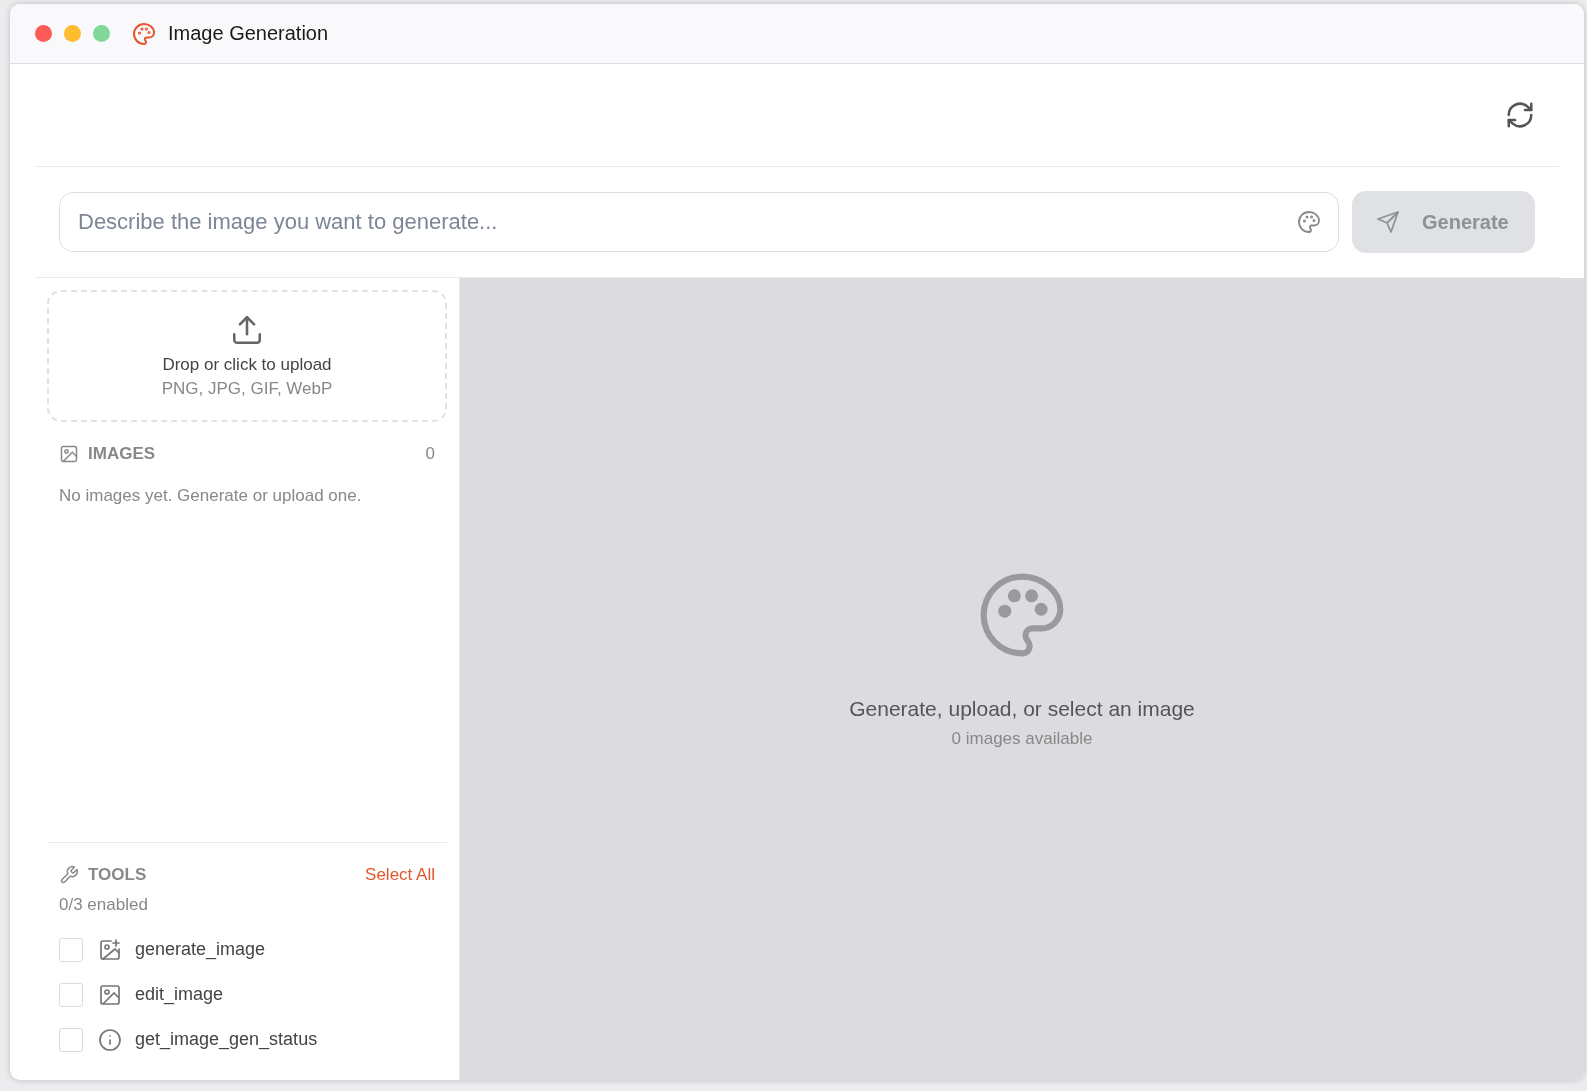 The width and height of the screenshot is (1587, 1091). I want to click on image-plus-icon, so click(110, 949).